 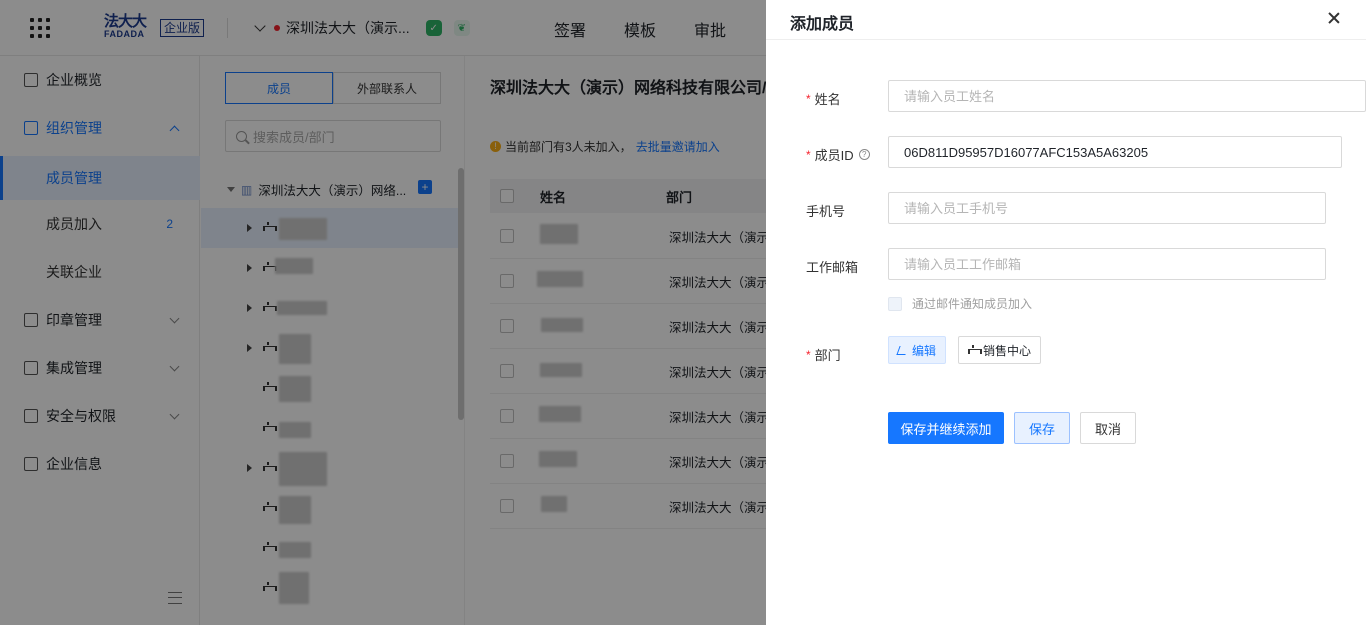 I want to click on save-button: 保存, so click(x=1042, y=428).